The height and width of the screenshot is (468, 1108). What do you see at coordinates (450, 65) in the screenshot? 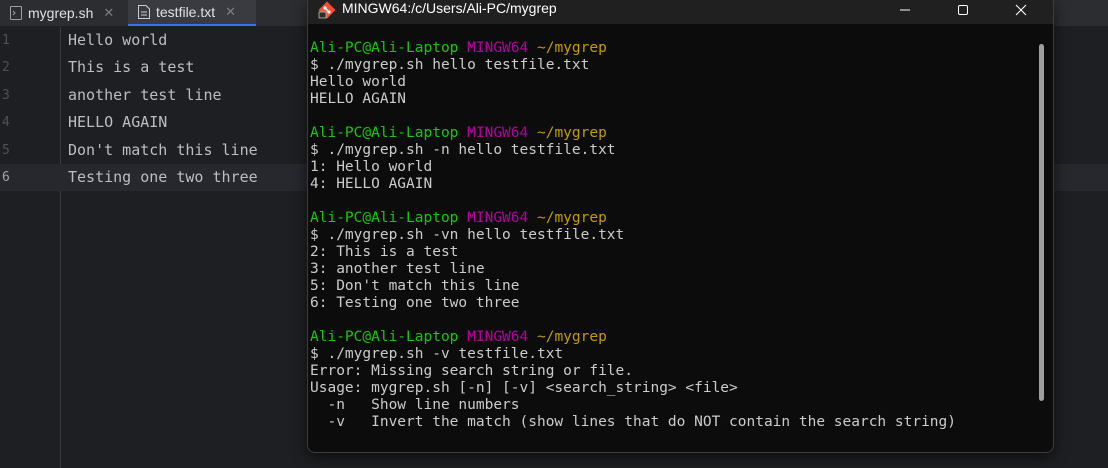
I see `command-text: $ ./mygrep.sh hello testfile.txt` at bounding box center [450, 65].